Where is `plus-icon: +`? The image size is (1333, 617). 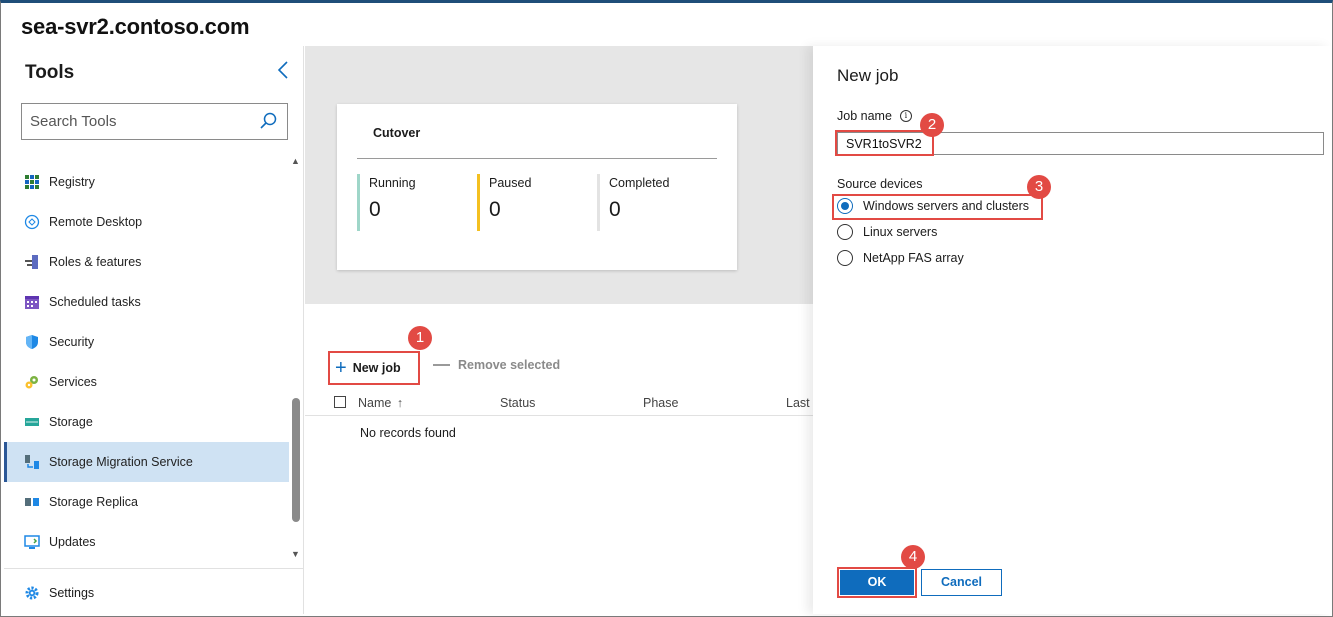
plus-icon: + is located at coordinates (341, 368).